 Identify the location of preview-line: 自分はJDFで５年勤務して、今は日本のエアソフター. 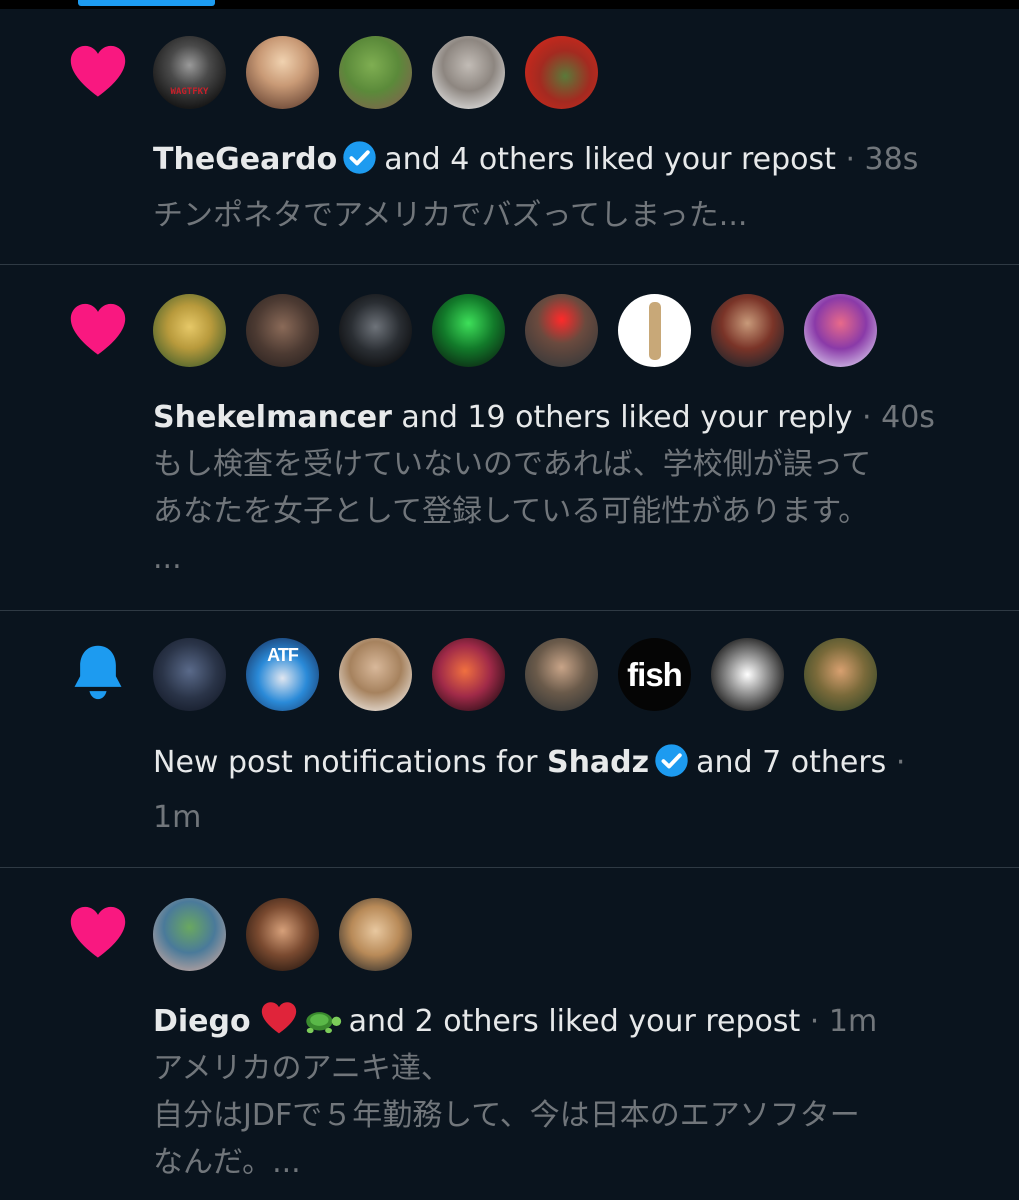
(506, 1115).